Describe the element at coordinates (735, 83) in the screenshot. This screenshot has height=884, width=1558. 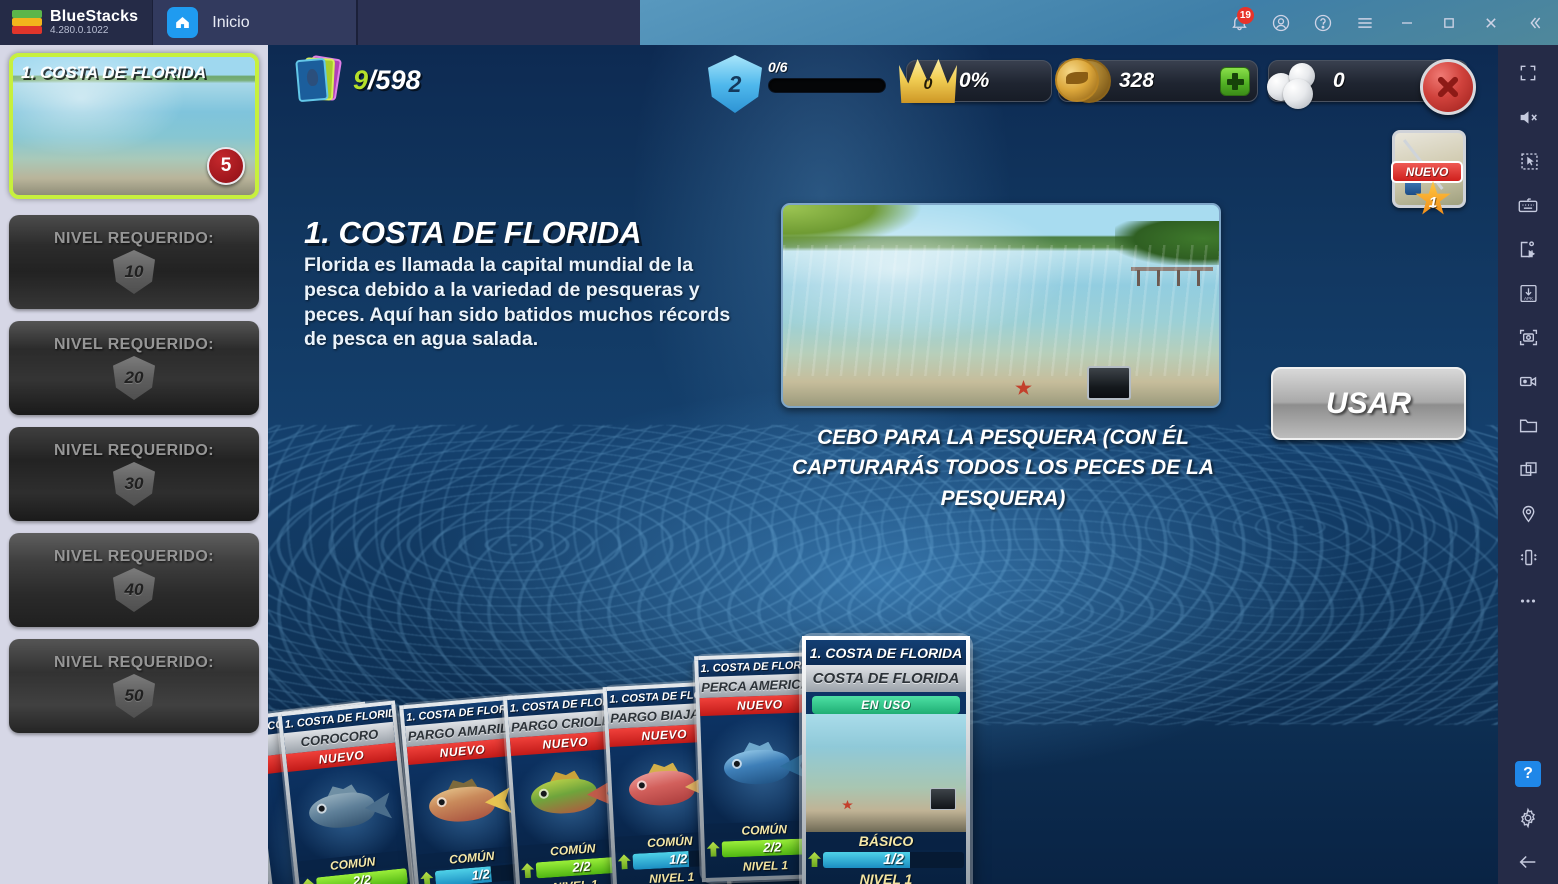
I see `player-level-value: 2` at that location.